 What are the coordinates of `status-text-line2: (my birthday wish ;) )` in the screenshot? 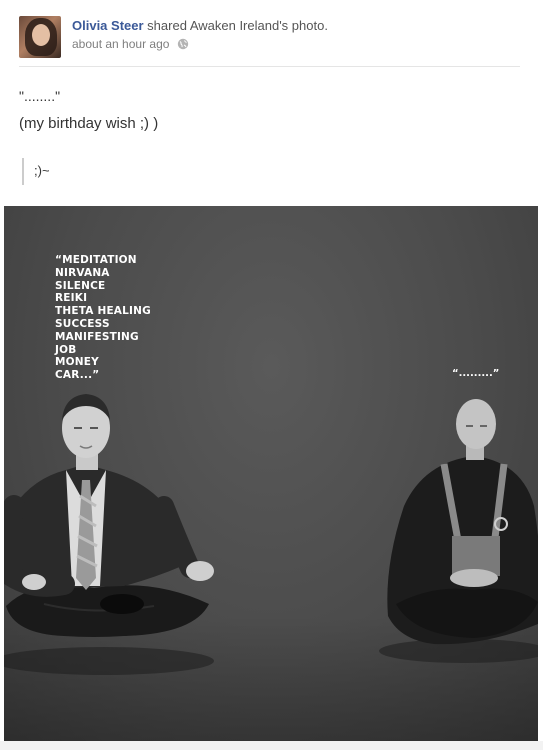 It's located at (89, 123).